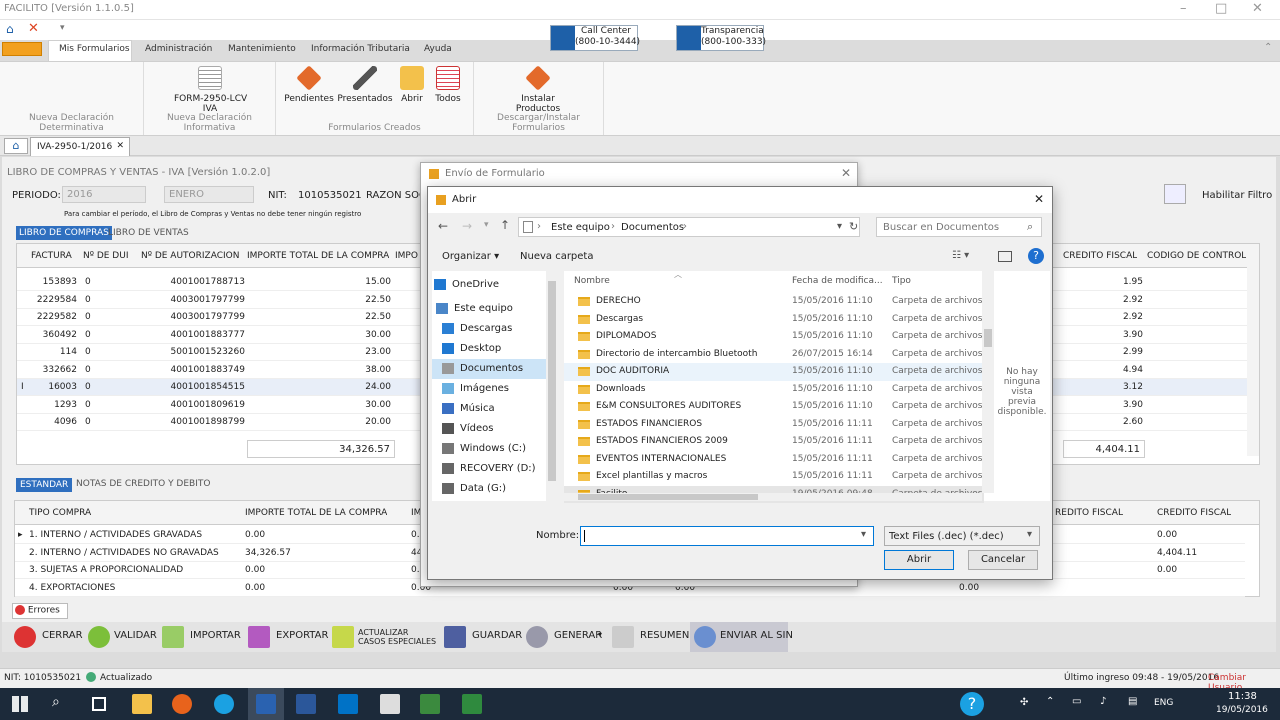 The image size is (1280, 720). What do you see at coordinates (47, 335) in the screenshot?
I see `factura-cell: 360492` at bounding box center [47, 335].